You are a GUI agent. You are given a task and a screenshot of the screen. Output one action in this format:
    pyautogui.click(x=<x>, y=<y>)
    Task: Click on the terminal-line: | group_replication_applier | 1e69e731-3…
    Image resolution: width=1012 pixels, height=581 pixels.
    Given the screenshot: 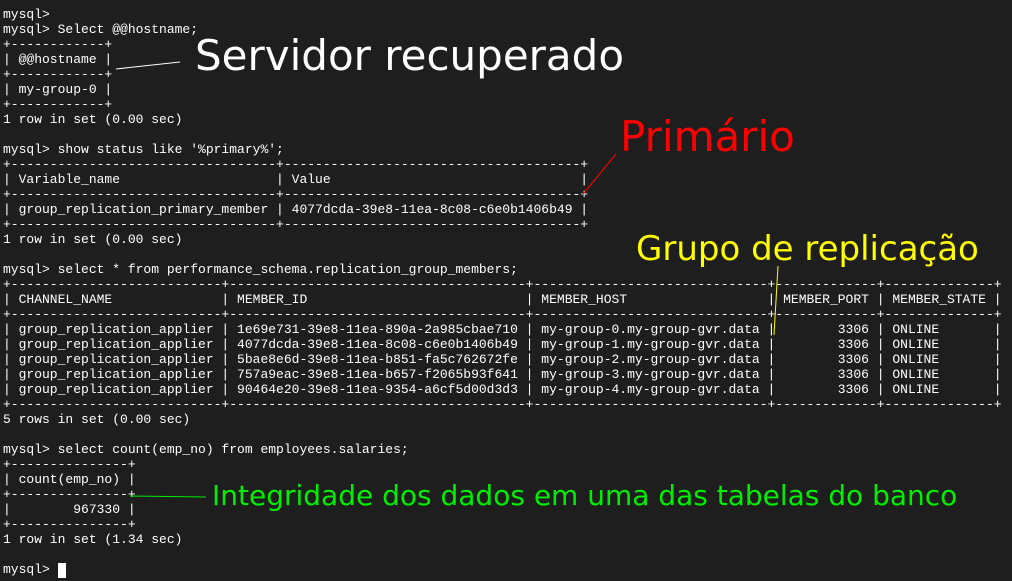 What is the action you would take?
    pyautogui.click(x=502, y=329)
    